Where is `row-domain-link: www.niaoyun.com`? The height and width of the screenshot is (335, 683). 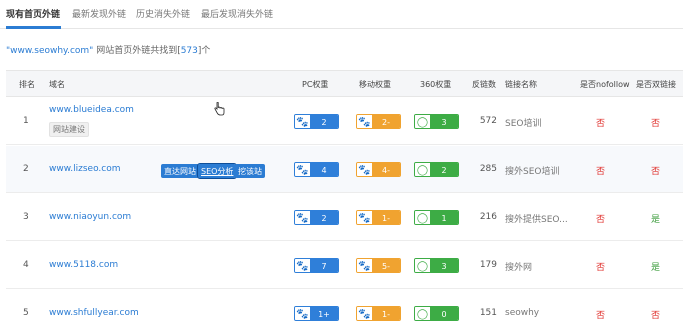 row-domain-link: www.niaoyun.com is located at coordinates (90, 217).